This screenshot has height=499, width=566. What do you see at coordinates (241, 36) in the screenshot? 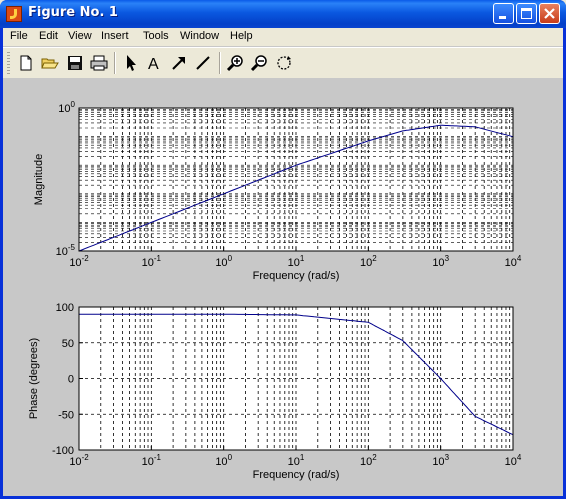
I see `menu-help: Help` at bounding box center [241, 36].